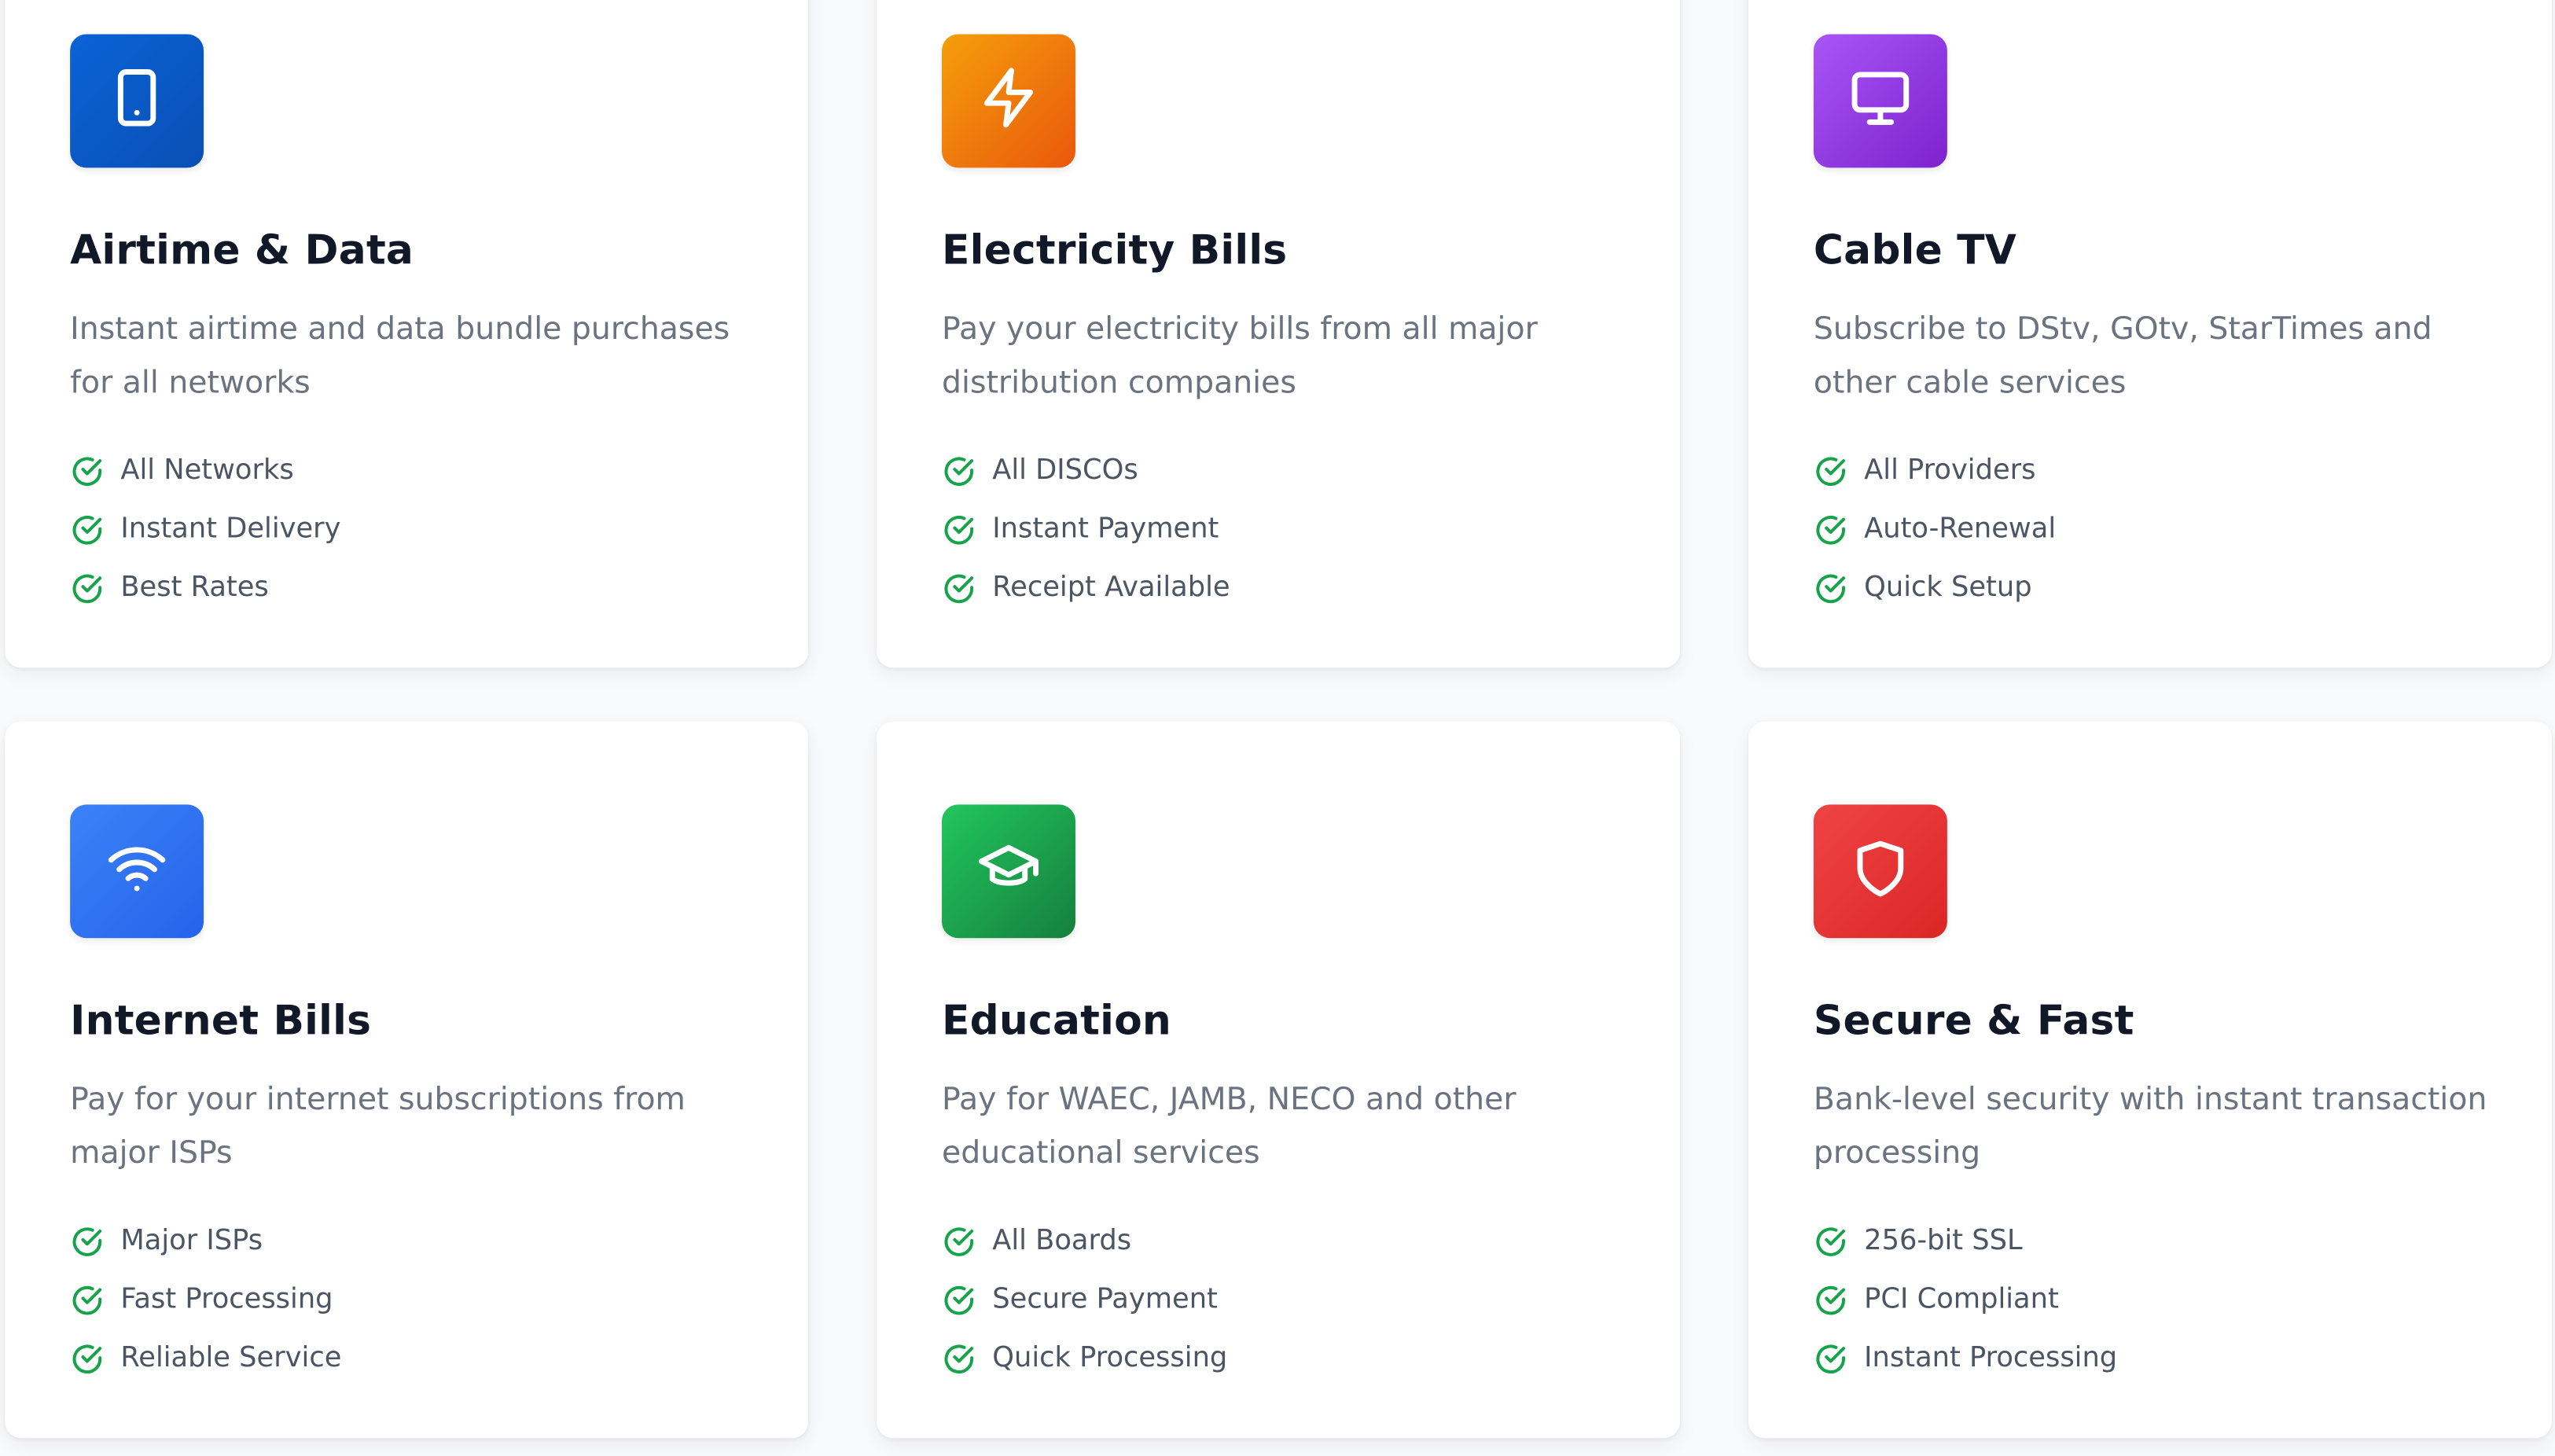 The height and width of the screenshot is (1456, 2555). Describe the element at coordinates (407, 1240) in the screenshot. I see `feature-item: Major ISPs` at that location.